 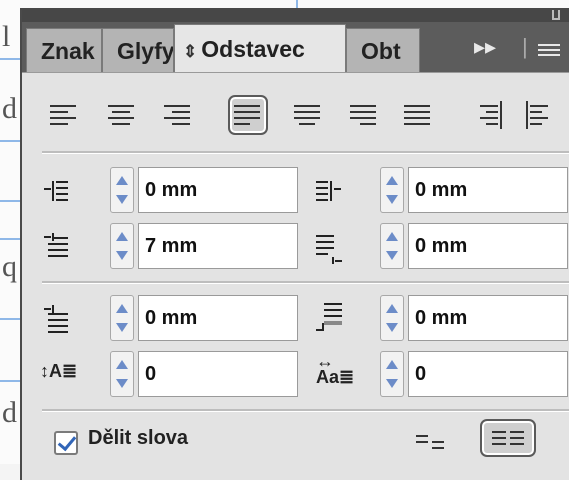 I want to click on justify-last-right-button, so click(x=364, y=115).